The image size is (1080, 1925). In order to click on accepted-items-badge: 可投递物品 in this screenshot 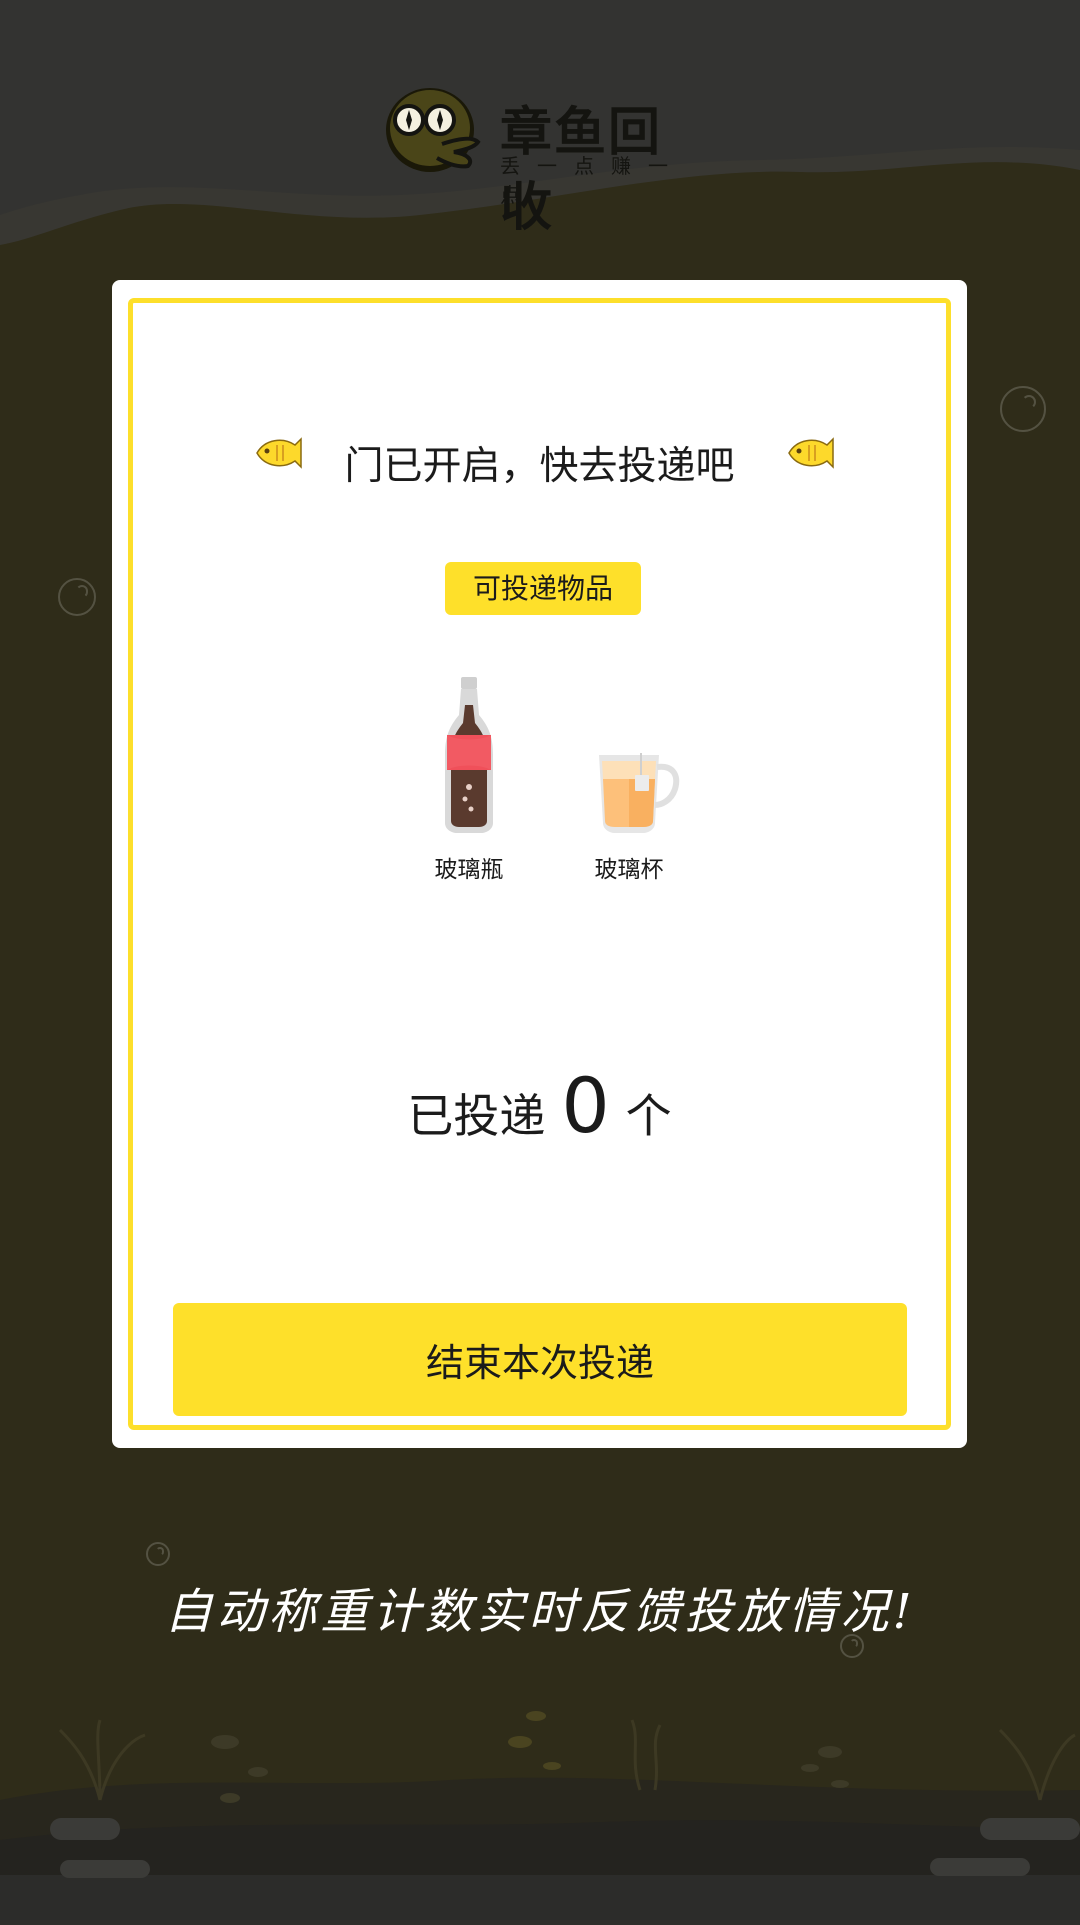, I will do `click(543, 588)`.